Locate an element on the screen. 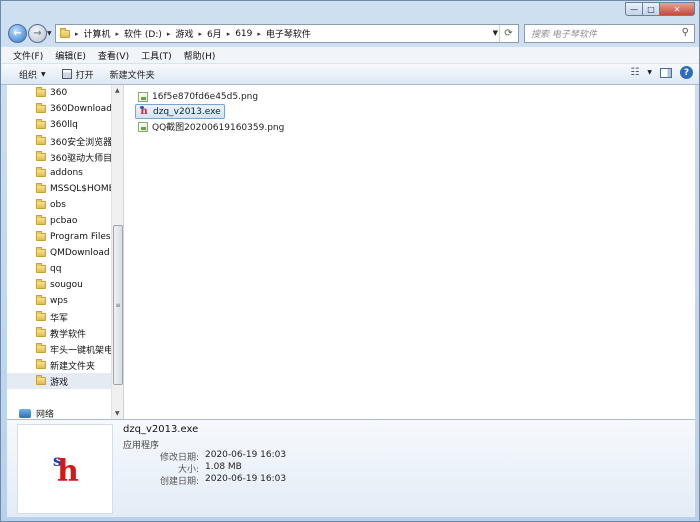  organize-button: 组织 ▼ is located at coordinates (32, 74).